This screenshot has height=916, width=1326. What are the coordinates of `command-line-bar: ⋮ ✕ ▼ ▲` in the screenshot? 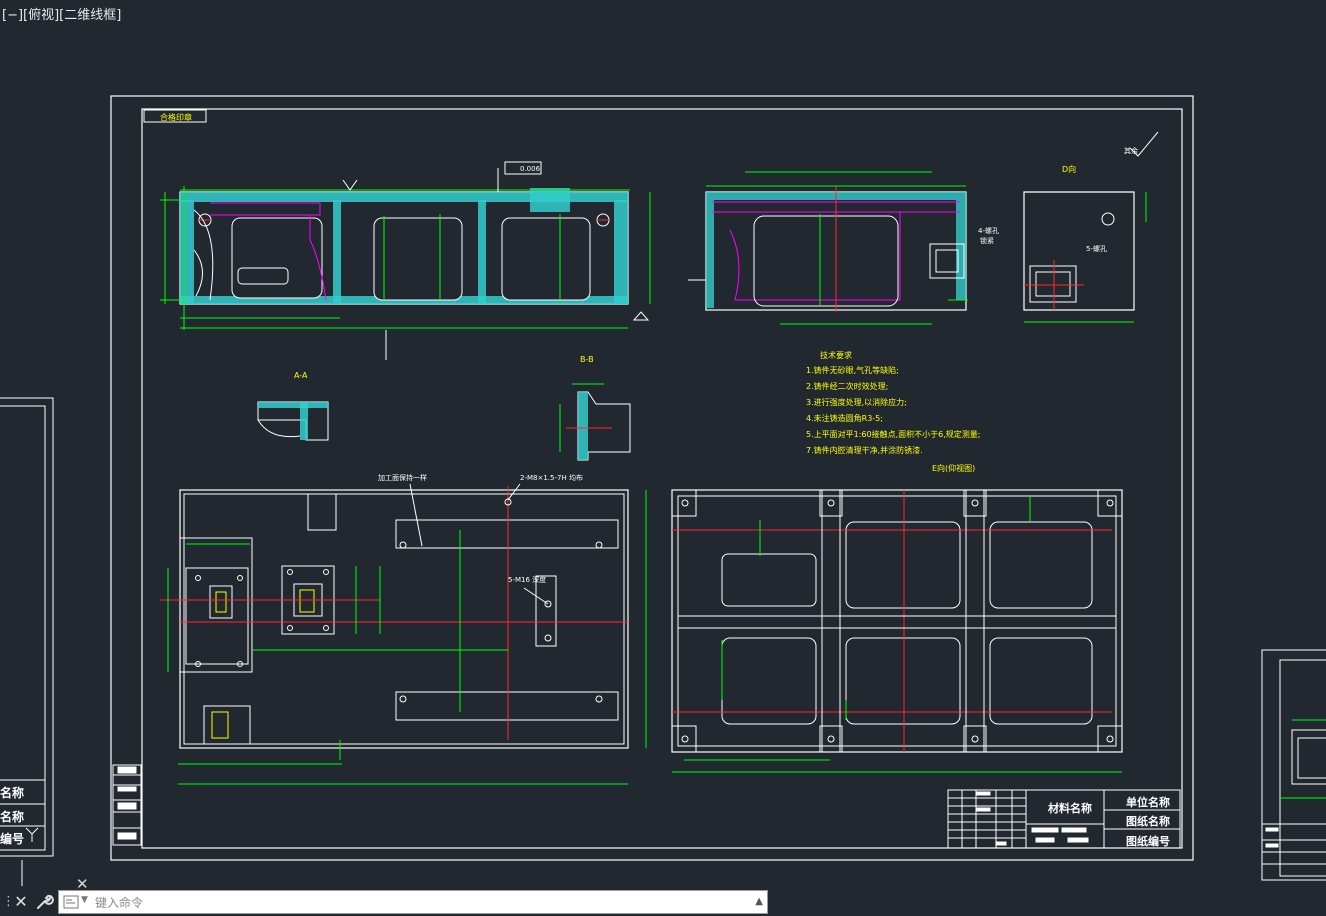 It's located at (385, 902).